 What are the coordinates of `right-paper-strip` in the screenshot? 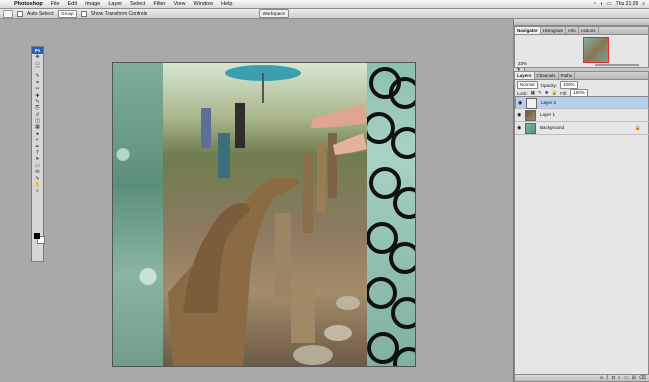 It's located at (389, 214).